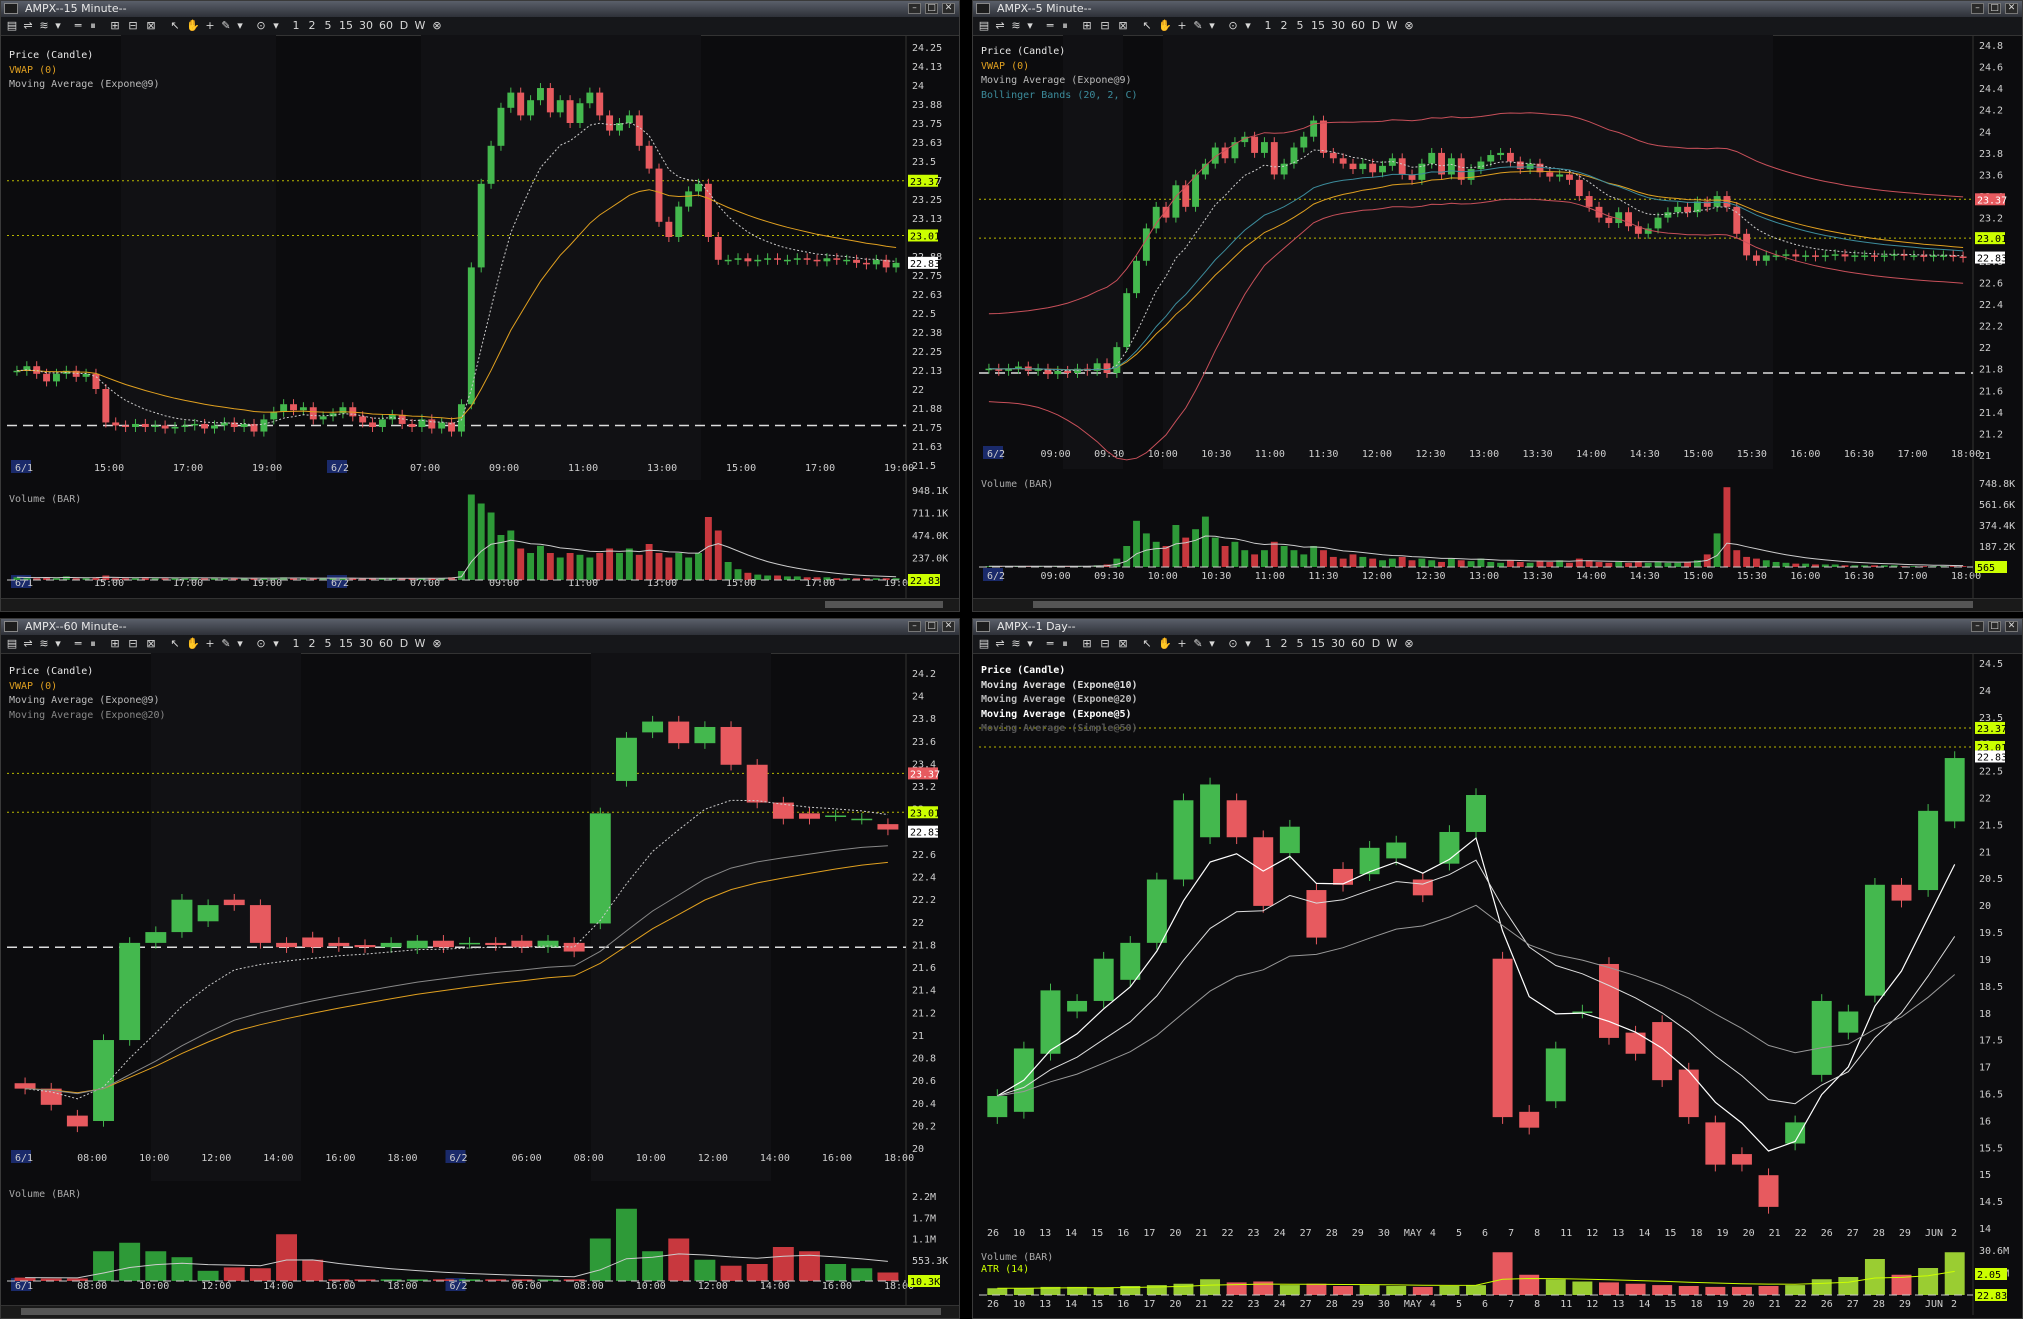  What do you see at coordinates (480, 627) in the screenshot?
I see `window-titlebar: AMPX--60 Minute-- – □ ✕` at bounding box center [480, 627].